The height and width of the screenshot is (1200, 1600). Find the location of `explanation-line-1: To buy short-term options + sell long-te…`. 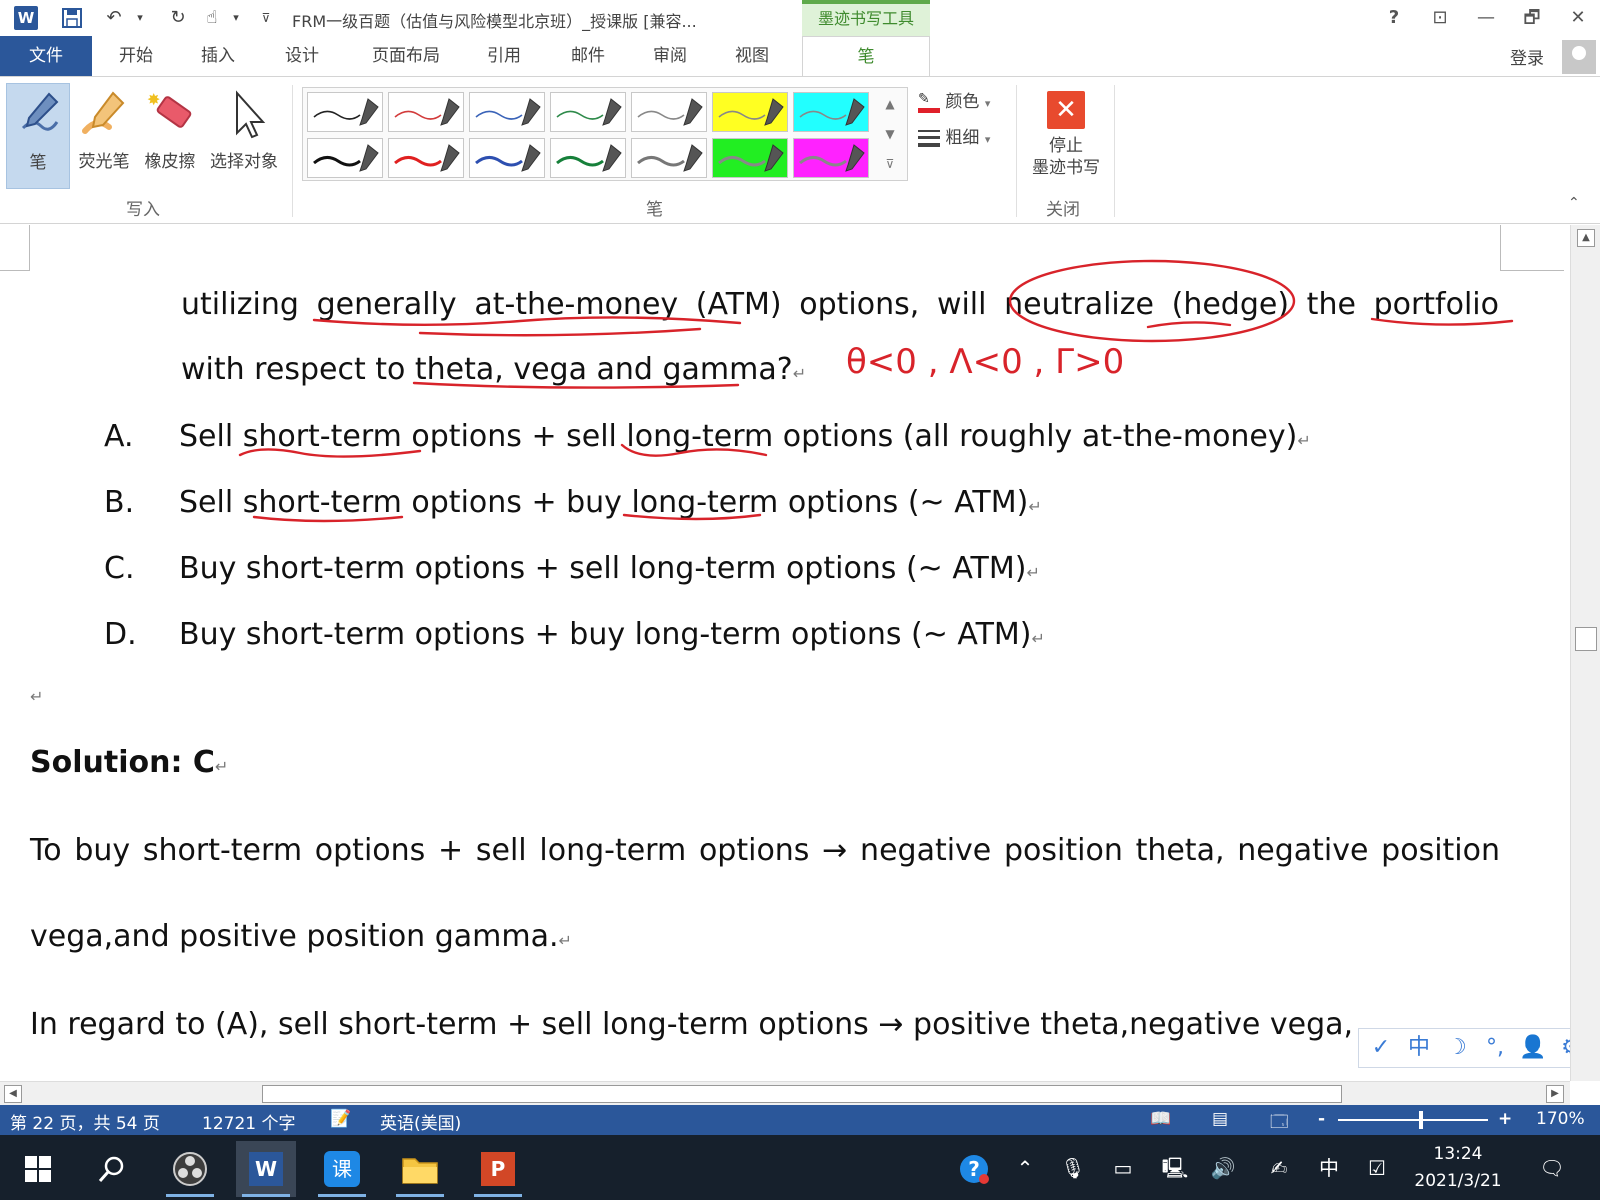

explanation-line-1: To buy short-term options + sell long-te… is located at coordinates (765, 850).